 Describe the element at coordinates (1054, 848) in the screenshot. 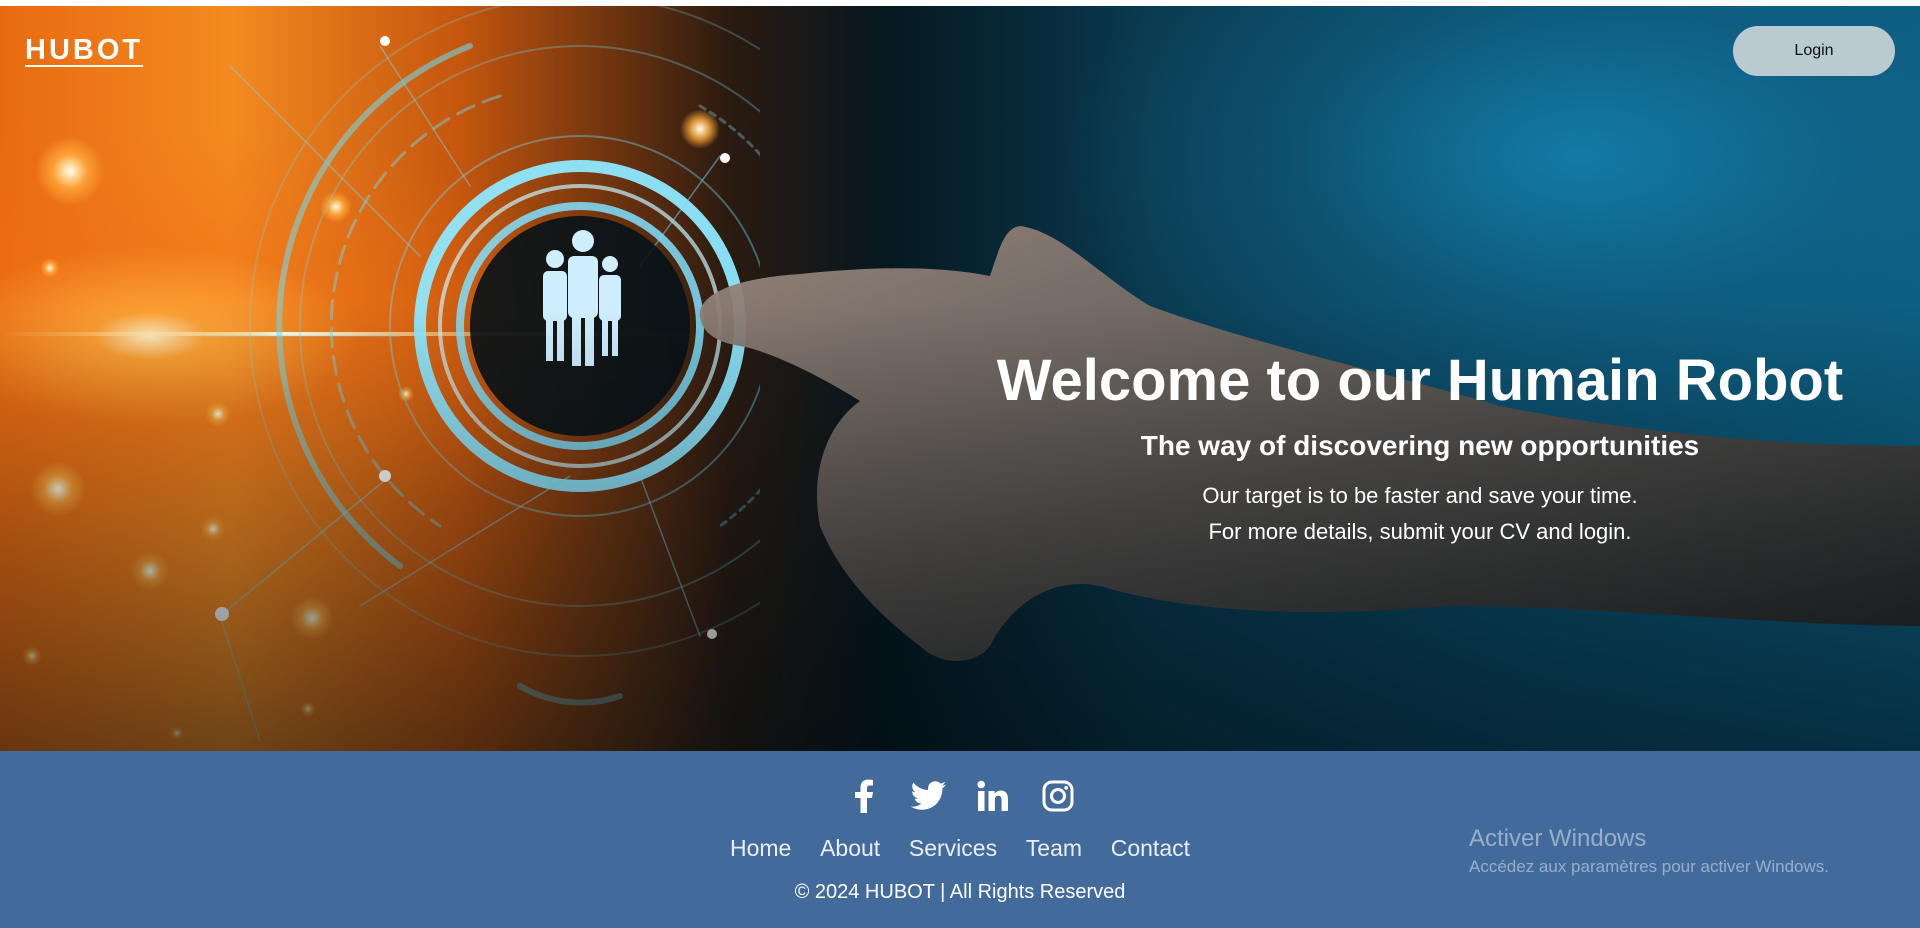

I see `footer-nav-team: Team` at that location.